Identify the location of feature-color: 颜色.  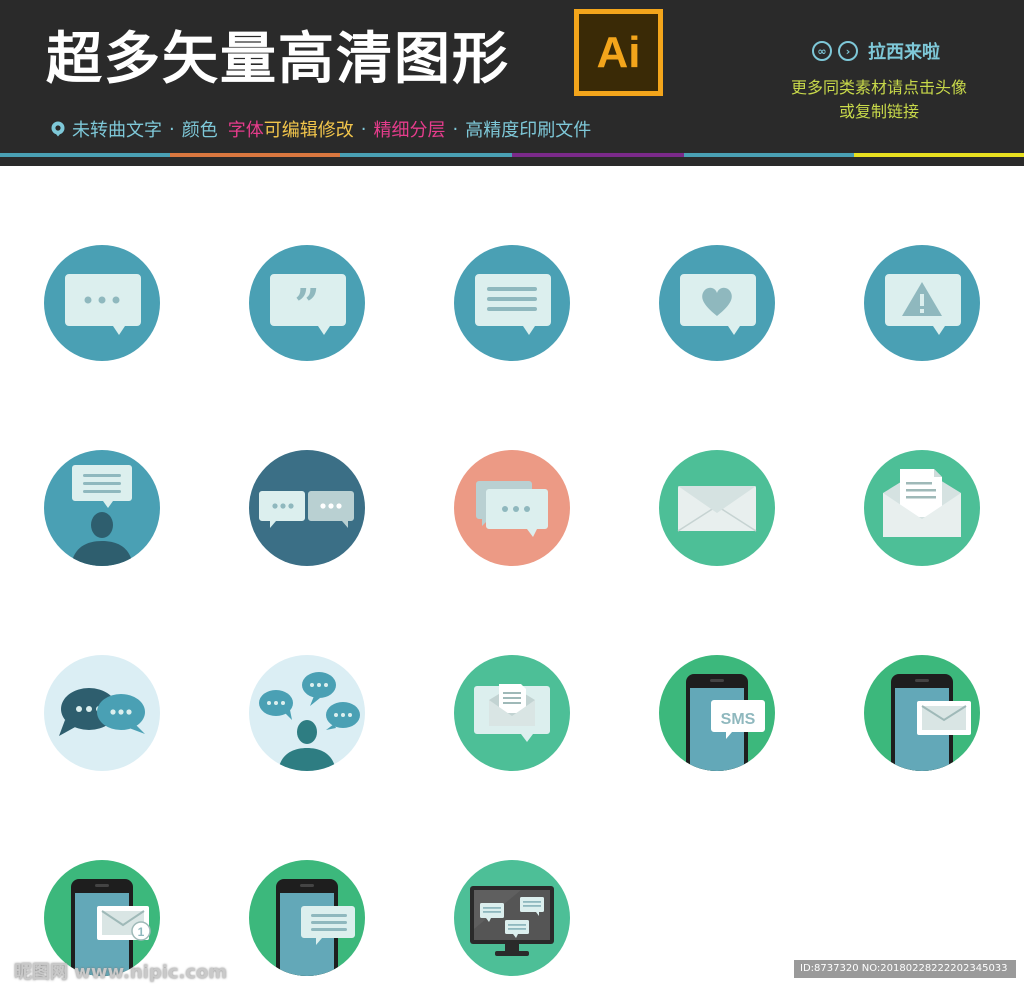
(199, 130).